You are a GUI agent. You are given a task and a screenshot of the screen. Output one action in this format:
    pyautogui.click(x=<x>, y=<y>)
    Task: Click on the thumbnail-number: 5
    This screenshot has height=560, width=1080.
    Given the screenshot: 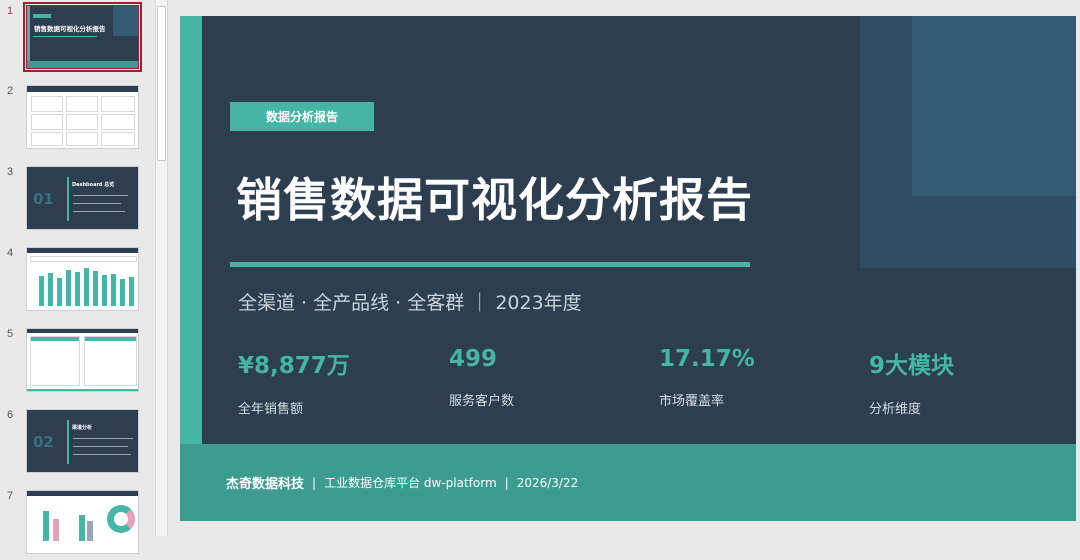 What is the action you would take?
    pyautogui.click(x=10, y=334)
    